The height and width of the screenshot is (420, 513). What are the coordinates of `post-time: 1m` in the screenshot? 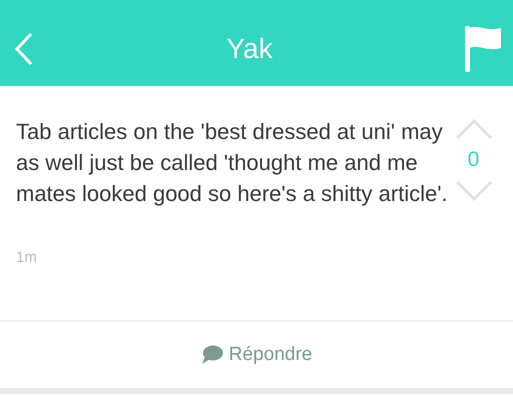 It's located at (27, 257).